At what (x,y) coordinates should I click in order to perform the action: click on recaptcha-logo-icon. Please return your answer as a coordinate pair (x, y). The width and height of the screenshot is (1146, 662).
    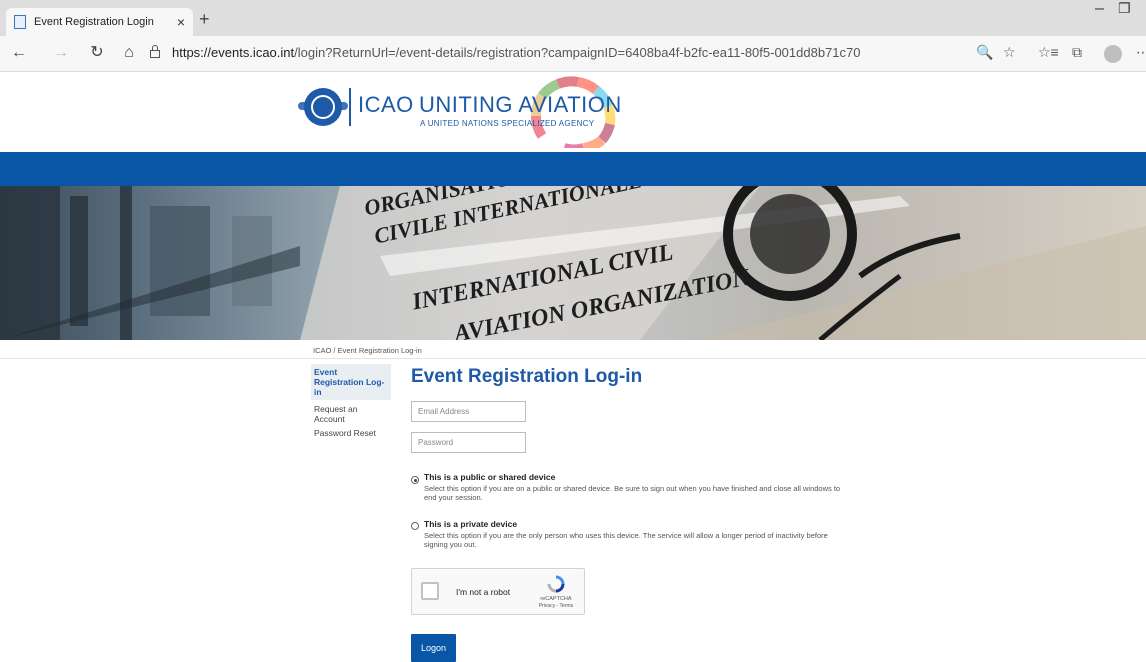
    Looking at the image, I should click on (556, 584).